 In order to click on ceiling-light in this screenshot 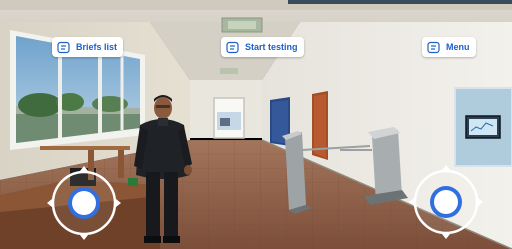, I will do `click(229, 71)`.